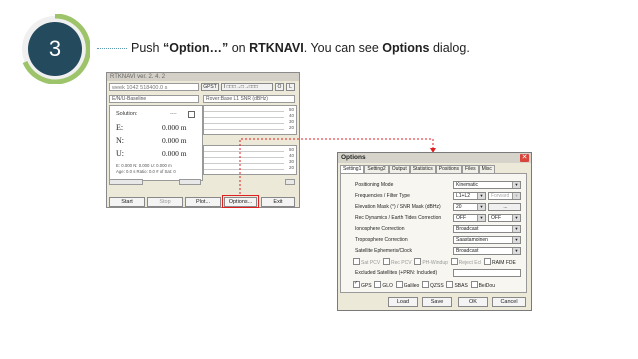  Describe the element at coordinates (449, 169) in the screenshot. I see `tab-positions: Positions` at that location.